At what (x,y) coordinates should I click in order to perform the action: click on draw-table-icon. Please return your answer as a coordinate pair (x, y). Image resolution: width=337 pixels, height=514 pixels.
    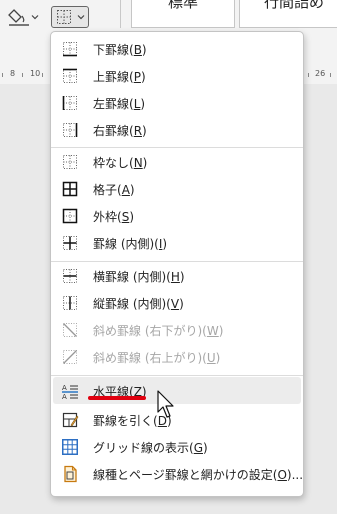
    Looking at the image, I should click on (70, 420).